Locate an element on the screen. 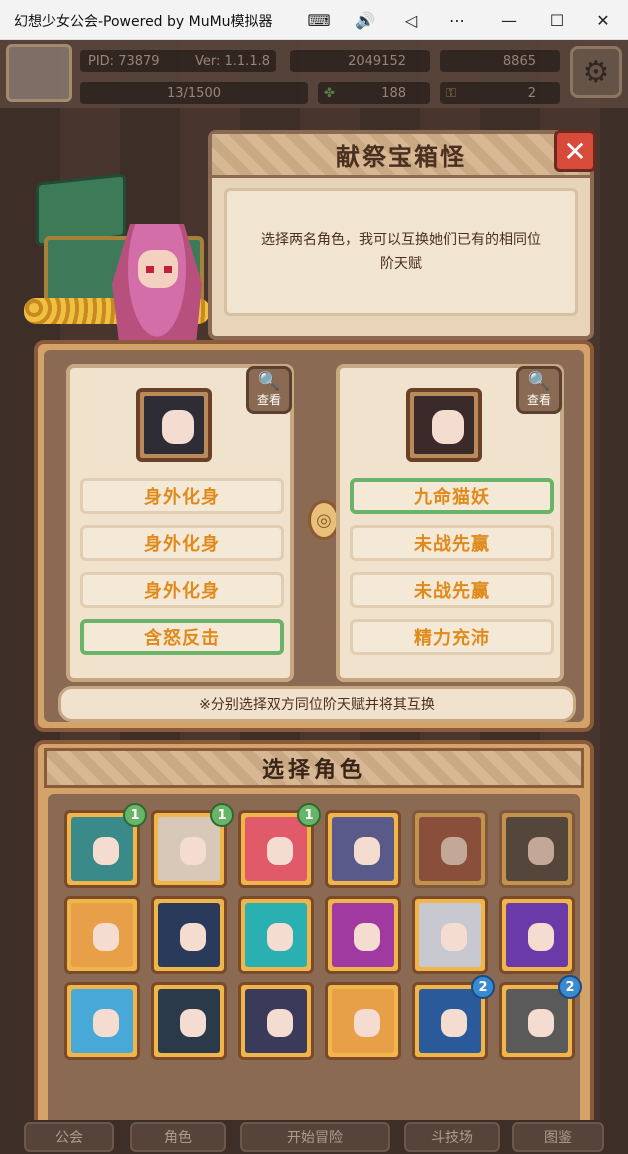  maximize-icon: ☐ is located at coordinates (557, 20).